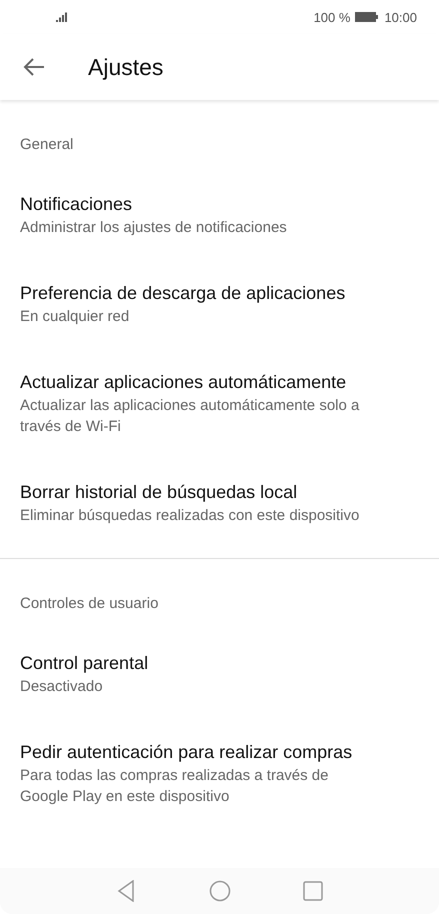 This screenshot has height=914, width=439. What do you see at coordinates (84, 663) in the screenshot?
I see `setting-title: Control parental` at bounding box center [84, 663].